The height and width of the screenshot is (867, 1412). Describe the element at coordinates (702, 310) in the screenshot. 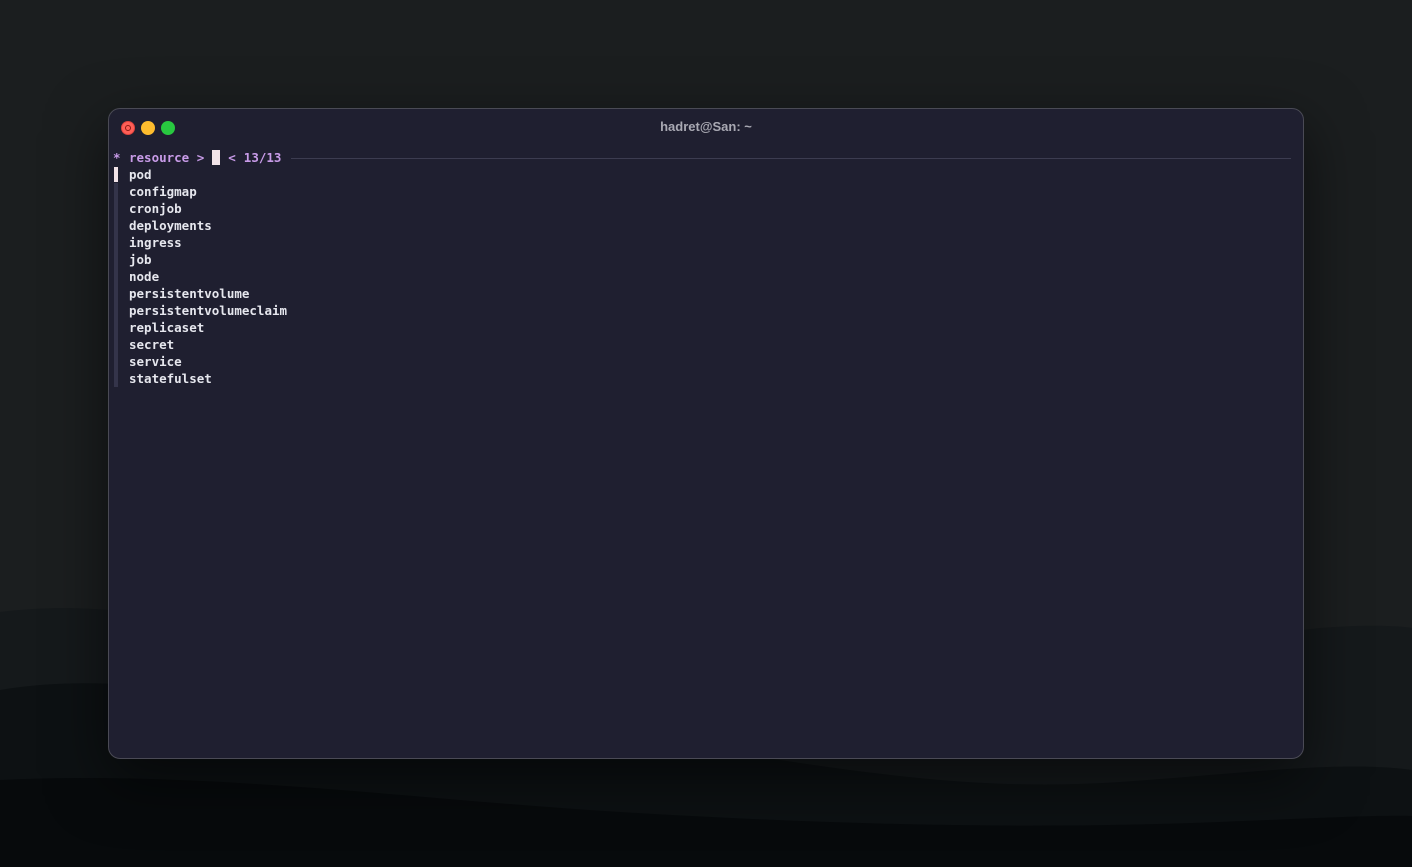

I see `list-item: persistentvolumeclaim` at that location.